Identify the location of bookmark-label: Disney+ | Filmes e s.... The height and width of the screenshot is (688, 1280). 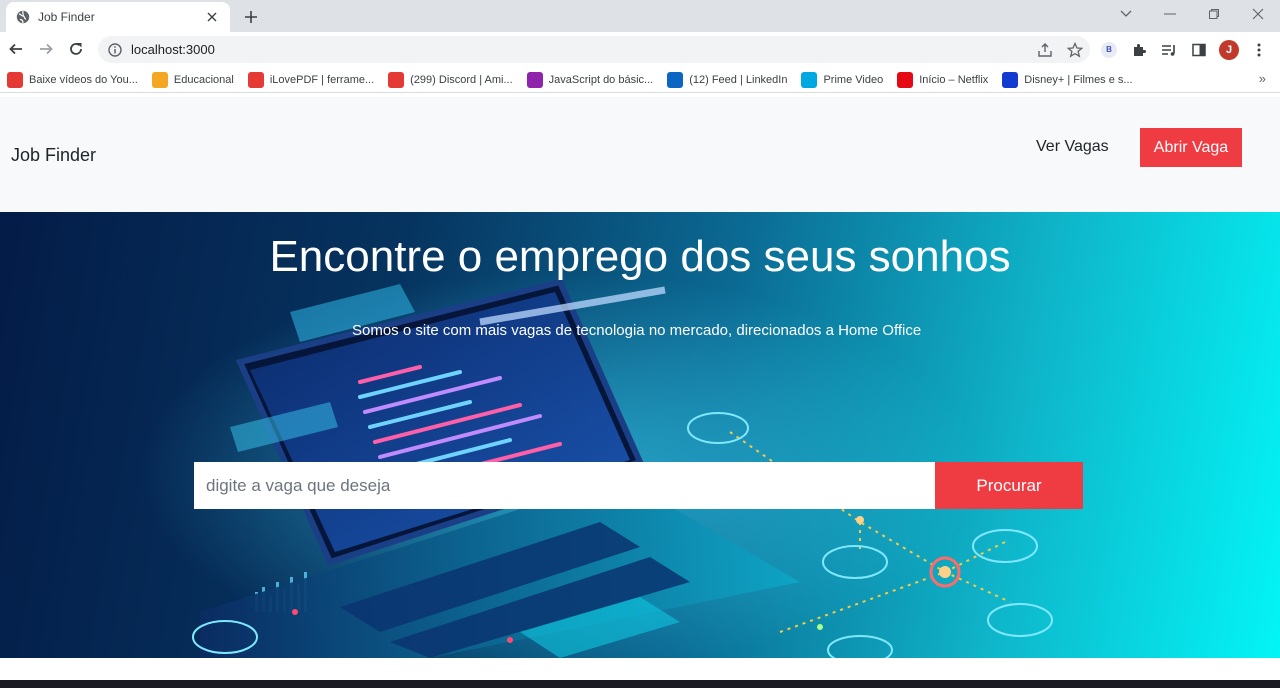
(1078, 79).